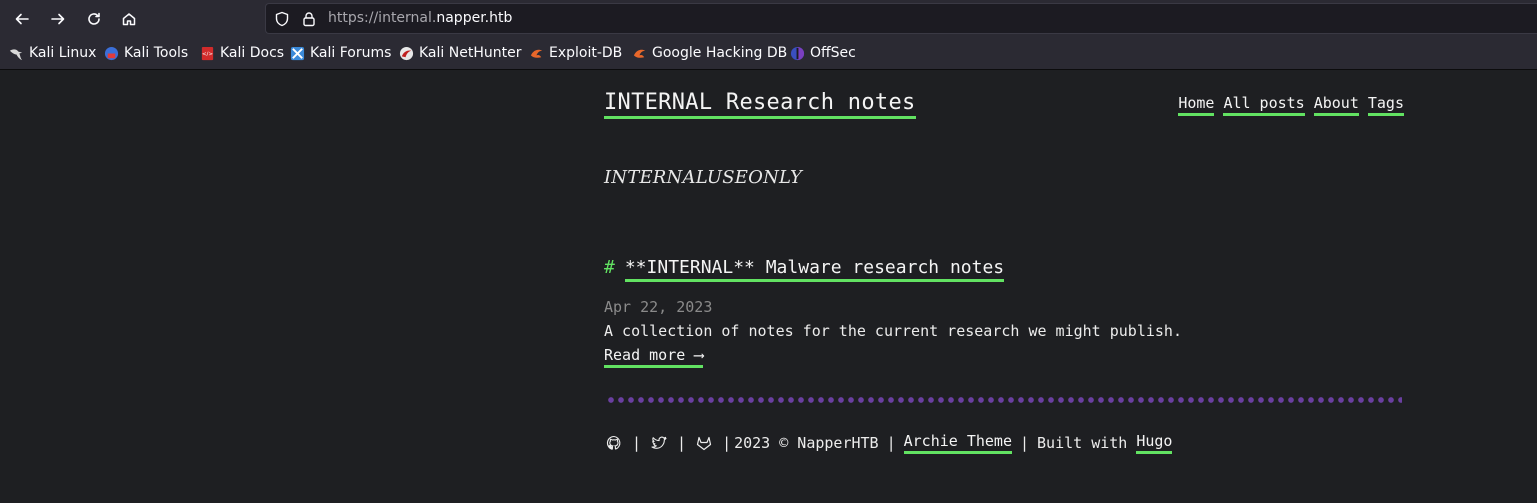 The image size is (1537, 503). What do you see at coordinates (654, 357) in the screenshot?
I see `read-more-link: Read more ⟶` at bounding box center [654, 357].